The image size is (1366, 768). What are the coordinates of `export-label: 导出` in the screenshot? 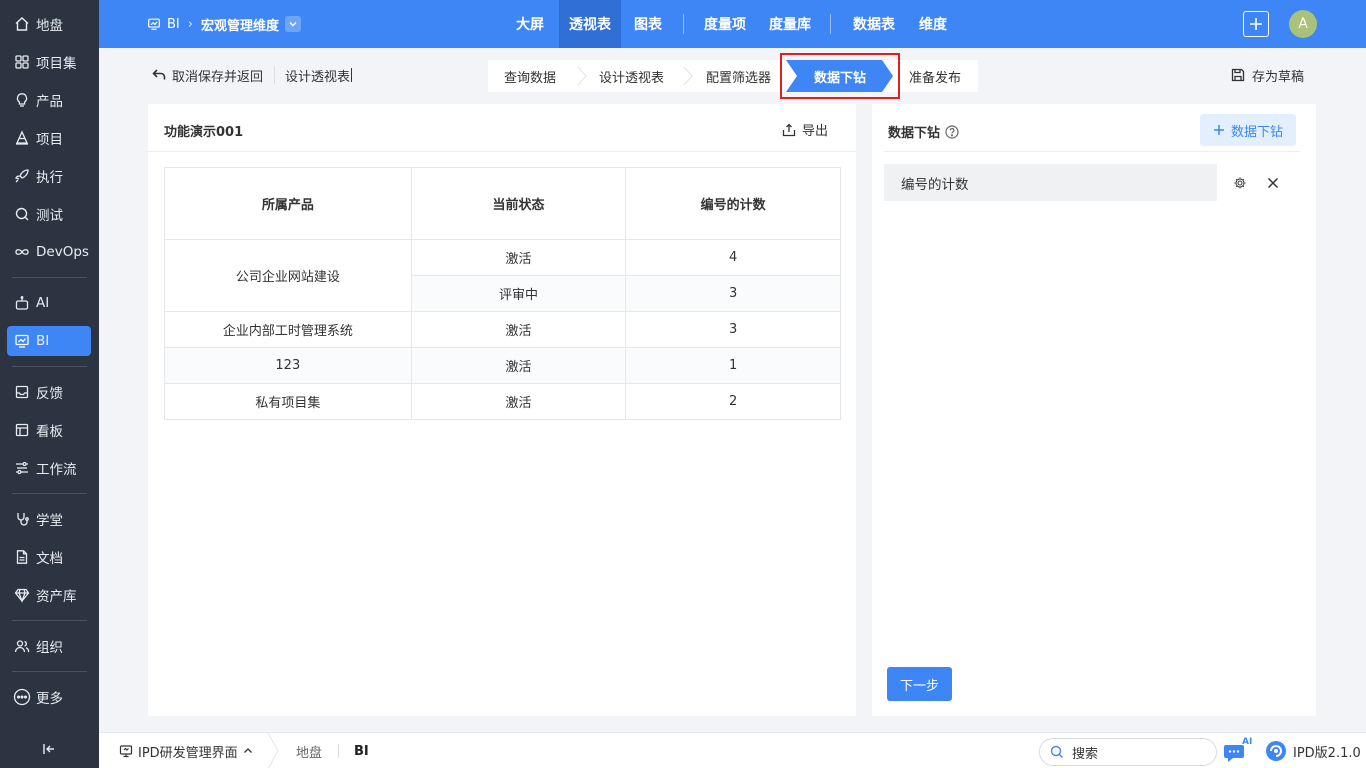 It's located at (815, 131).